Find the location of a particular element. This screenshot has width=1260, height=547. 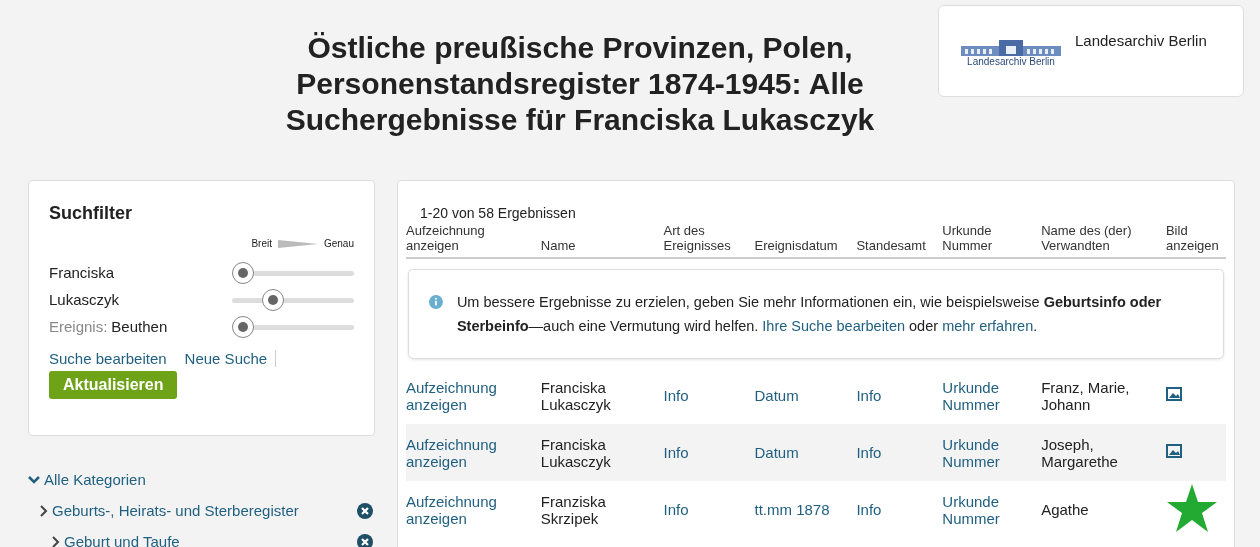

category-link: Geburt und Taufe is located at coordinates (122, 540).